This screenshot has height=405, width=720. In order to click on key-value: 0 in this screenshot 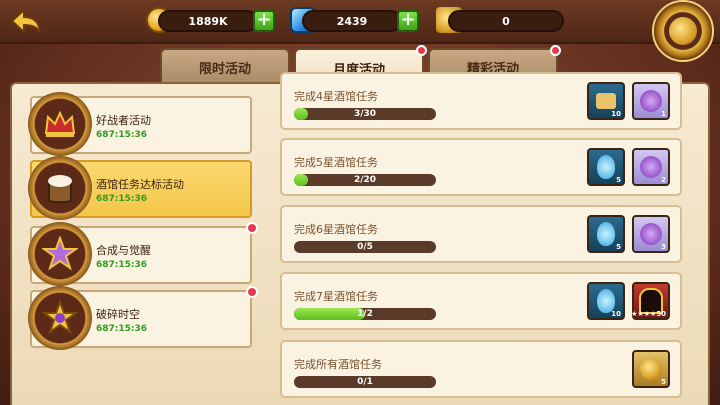, I will do `click(506, 21)`.